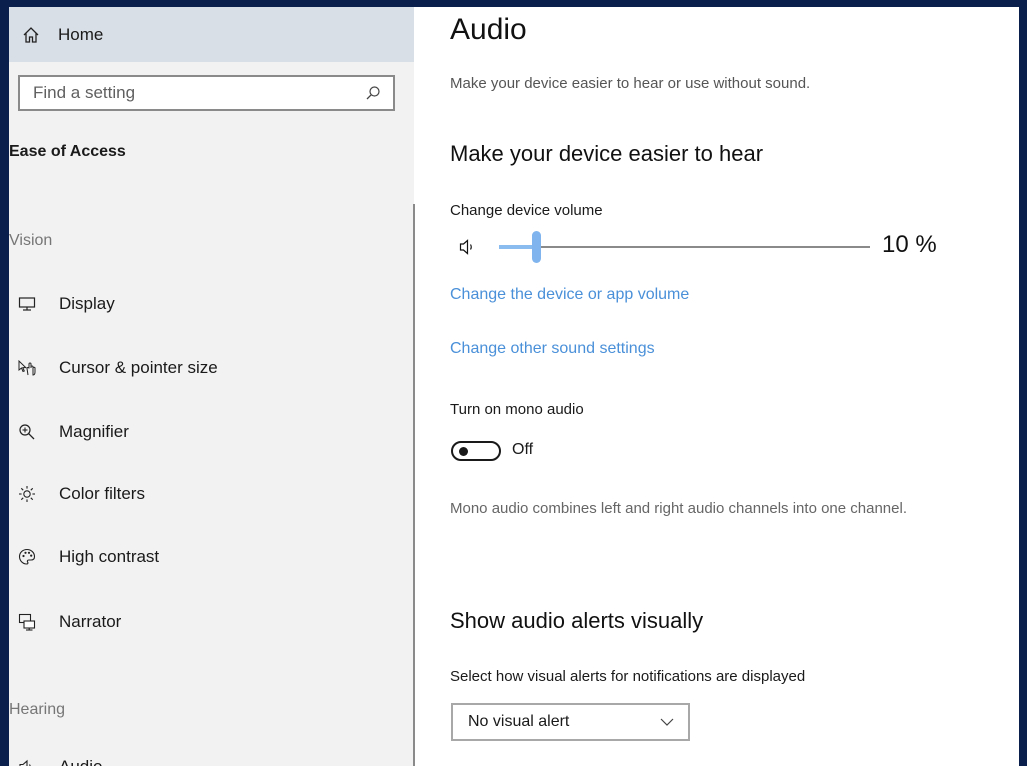 The height and width of the screenshot is (766, 1027). What do you see at coordinates (31, 240) in the screenshot?
I see `group-label-vision: Vision` at bounding box center [31, 240].